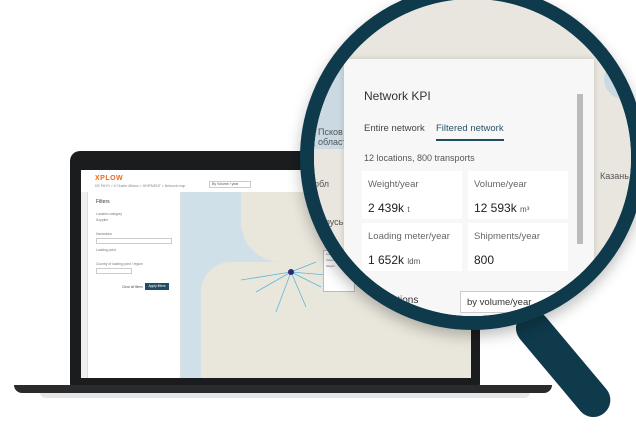 The height and width of the screenshot is (435, 636). Describe the element at coordinates (507, 236) in the screenshot. I see `metric-label: Shipments/year` at that location.